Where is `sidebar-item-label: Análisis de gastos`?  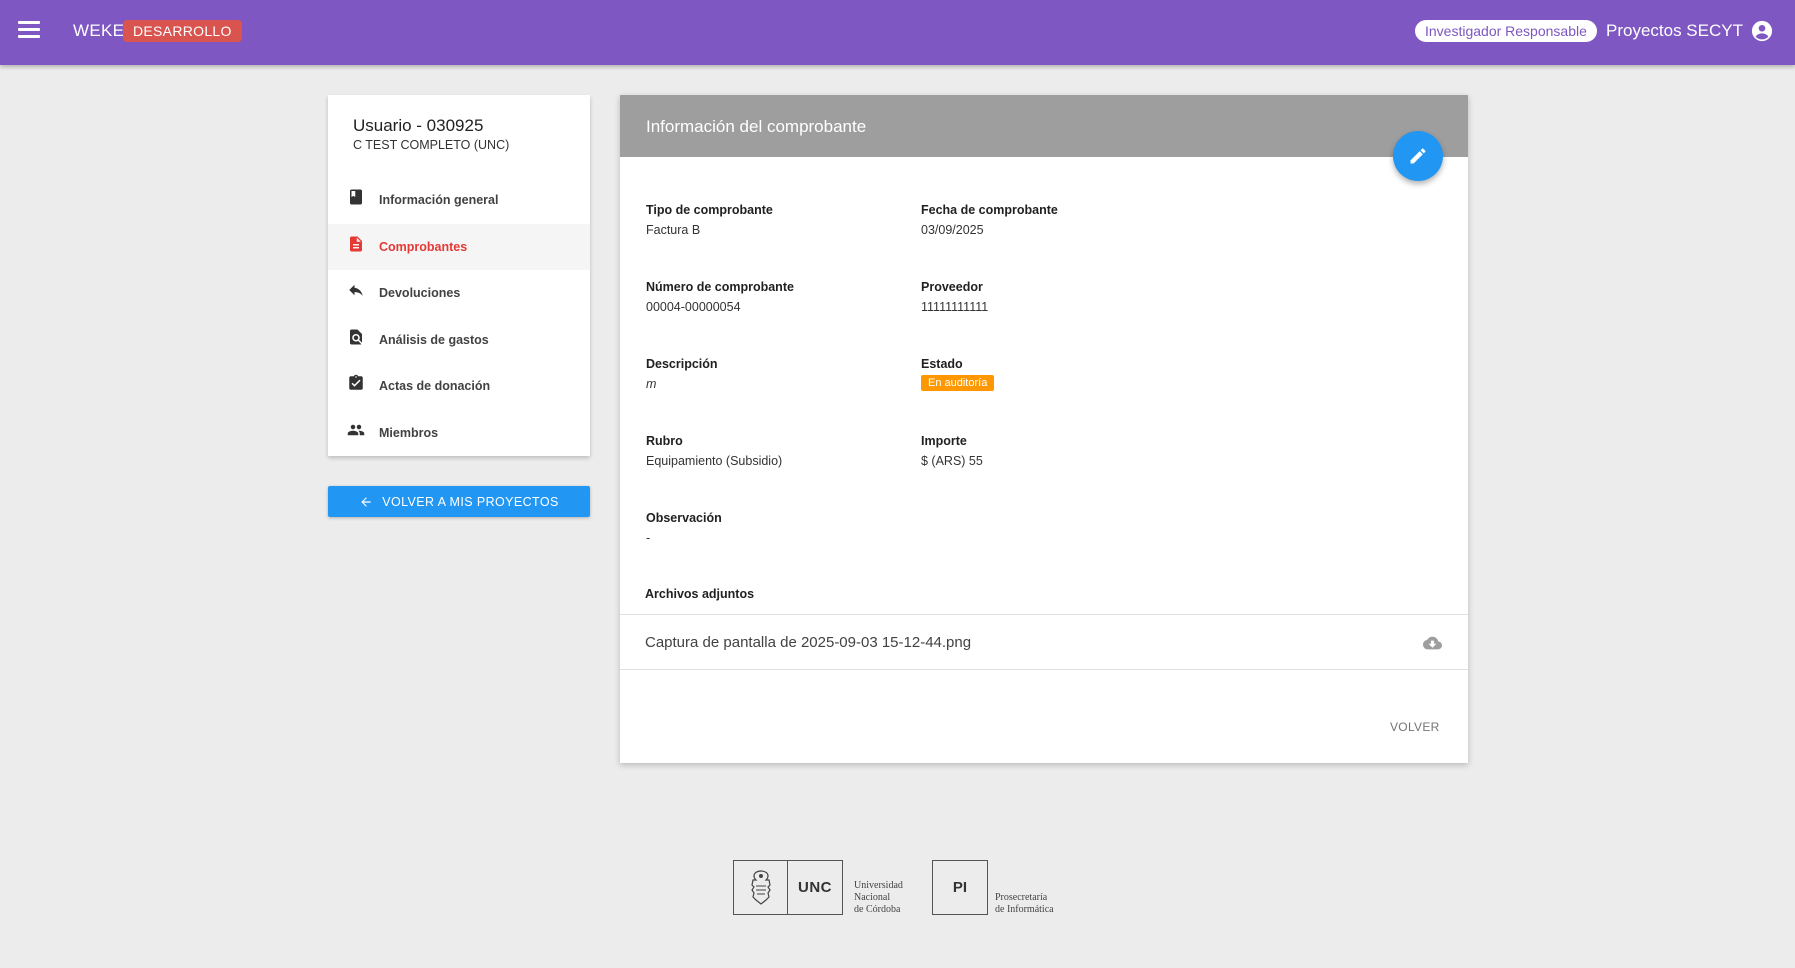 sidebar-item-label: Análisis de gastos is located at coordinates (434, 339).